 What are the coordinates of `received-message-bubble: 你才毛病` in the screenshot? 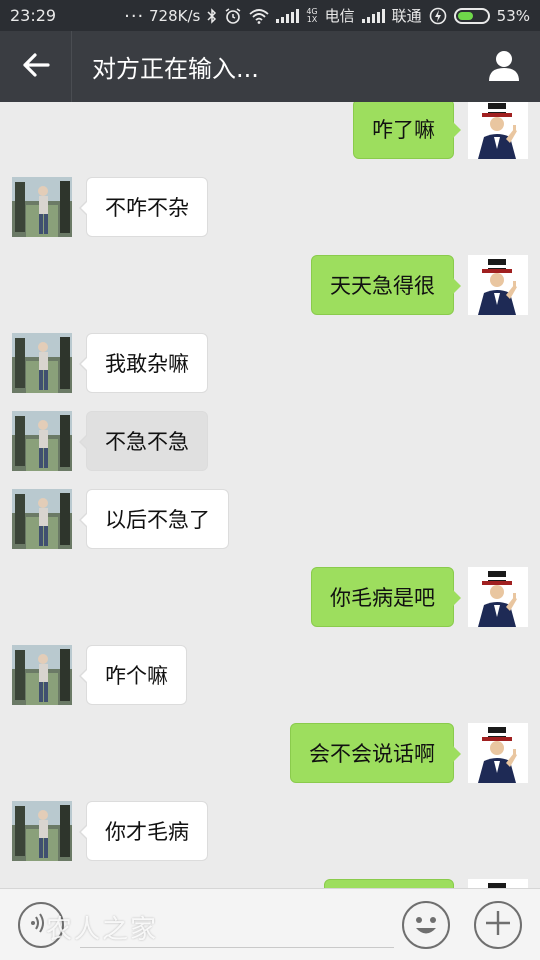 It's located at (143, 831).